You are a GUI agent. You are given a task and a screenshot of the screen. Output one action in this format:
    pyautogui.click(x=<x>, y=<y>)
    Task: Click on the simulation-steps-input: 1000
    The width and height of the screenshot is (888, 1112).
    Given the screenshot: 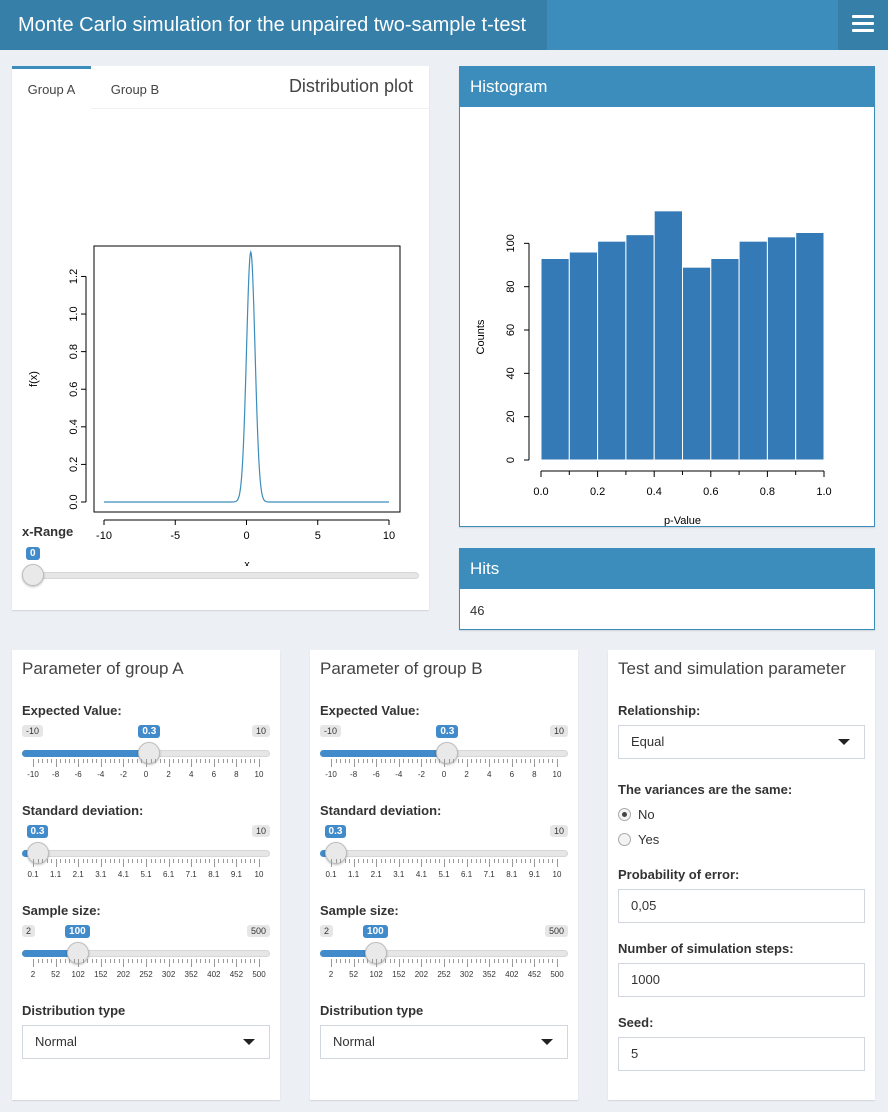 What is the action you would take?
    pyautogui.click(x=741, y=980)
    